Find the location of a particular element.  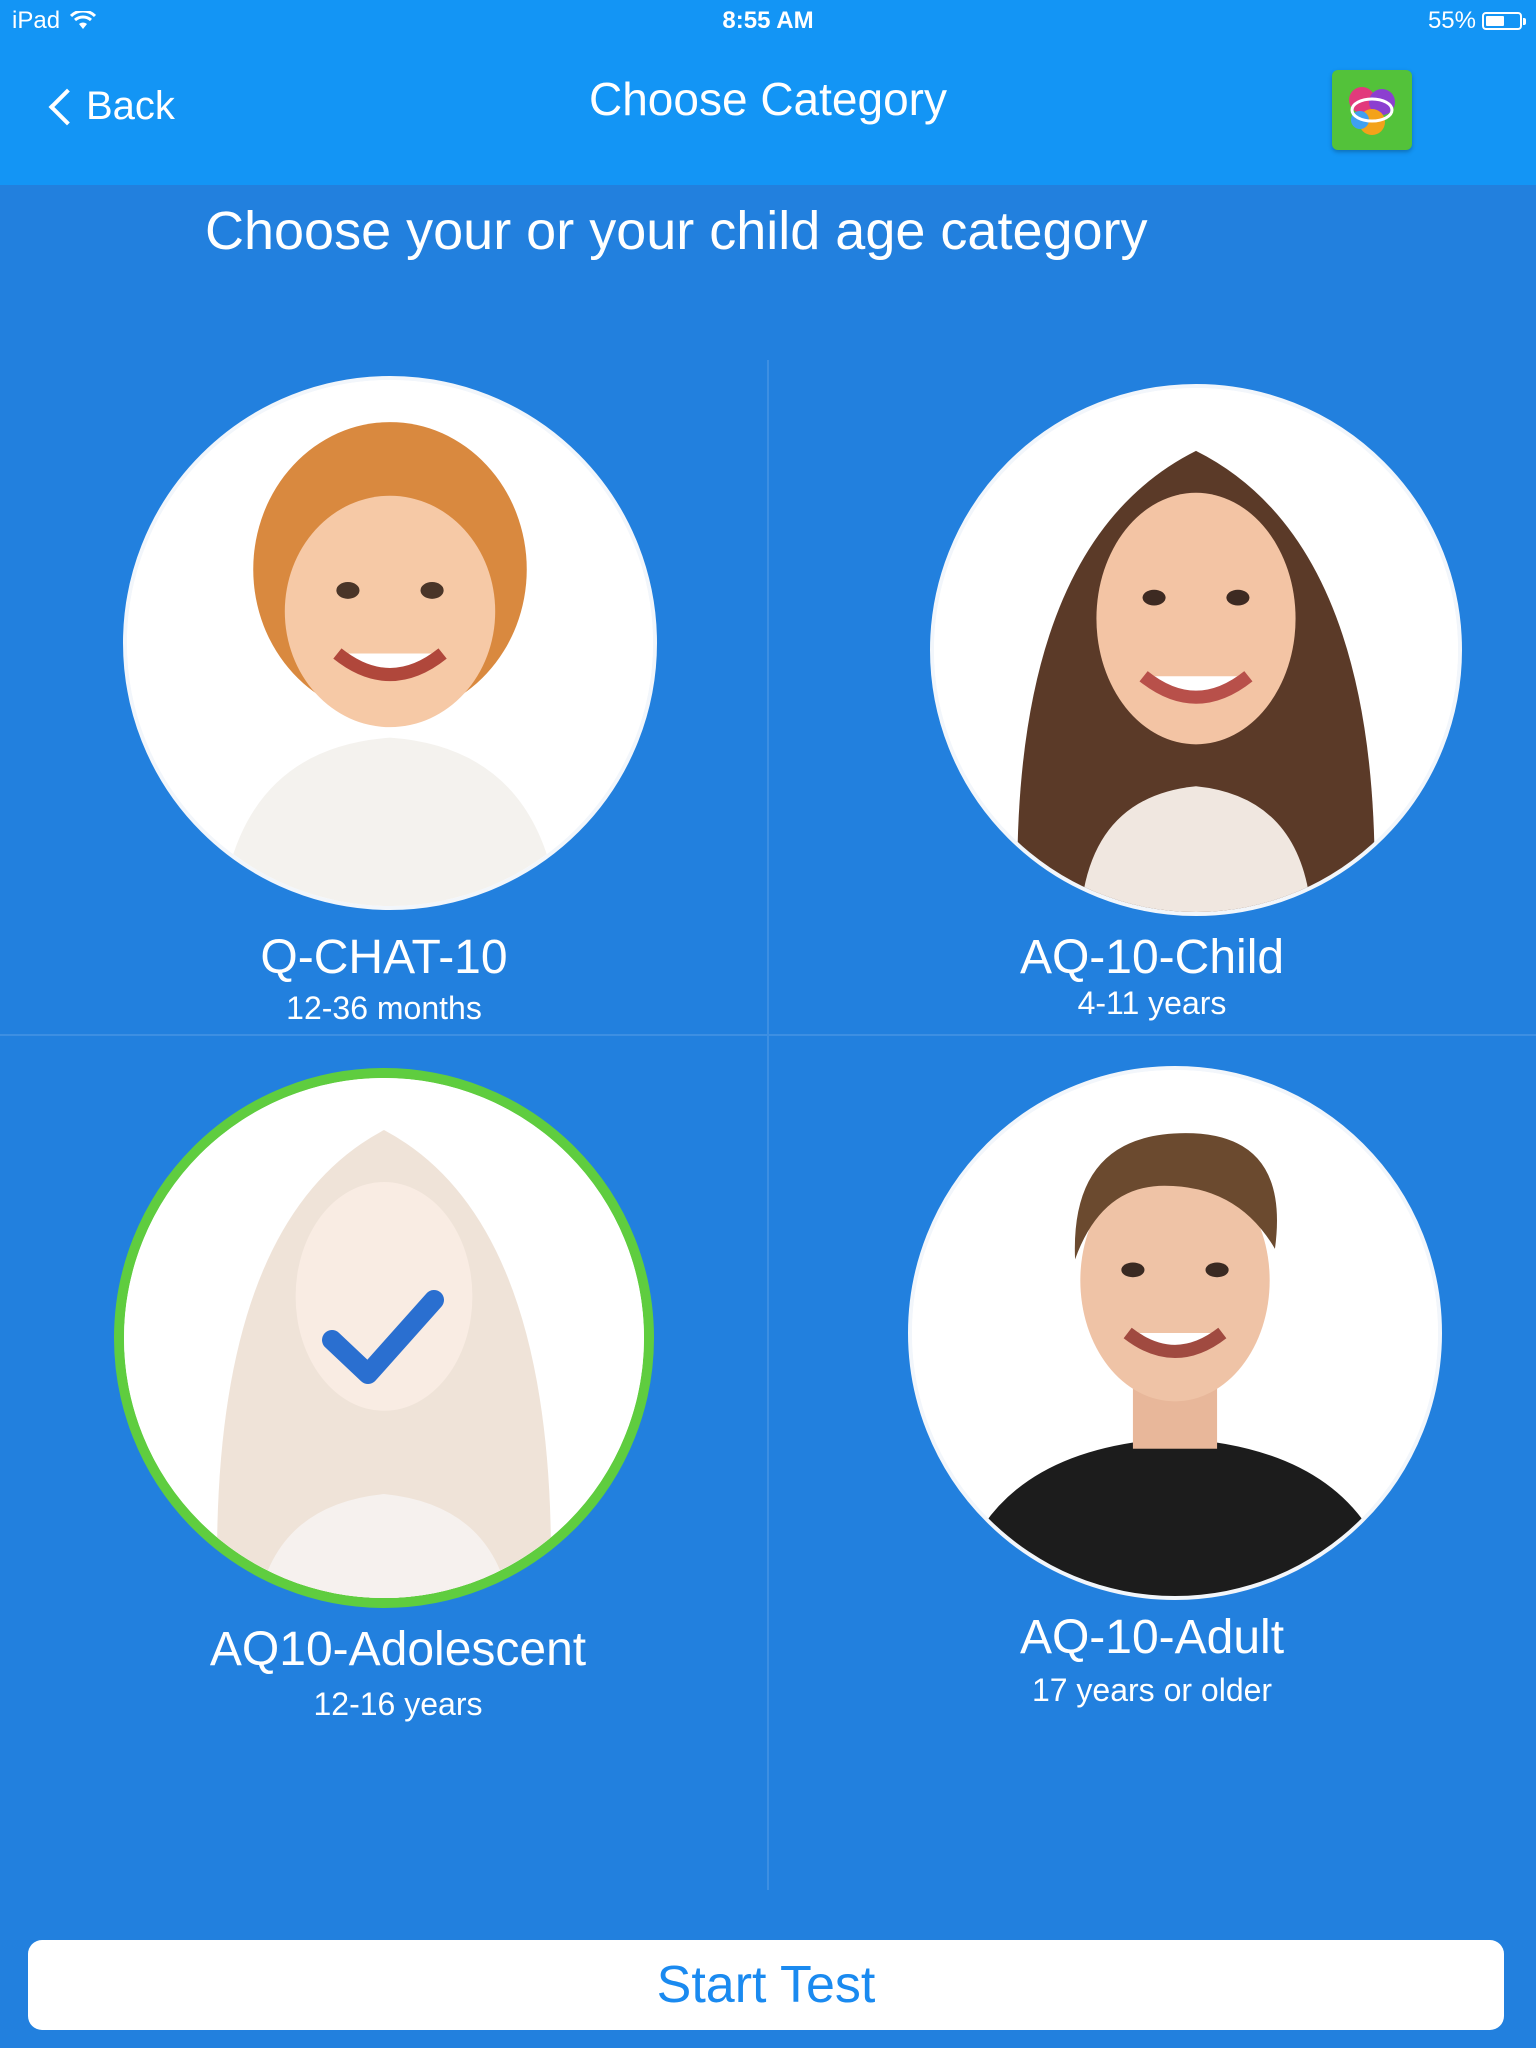

start-test-button: Start Test is located at coordinates (766, 1985).